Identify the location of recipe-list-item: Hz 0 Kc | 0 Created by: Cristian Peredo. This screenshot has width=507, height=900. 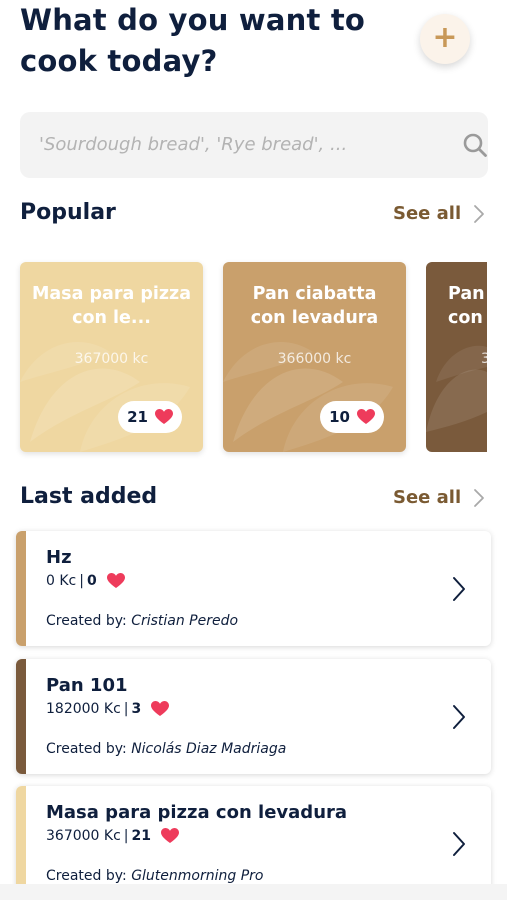
(253, 588).